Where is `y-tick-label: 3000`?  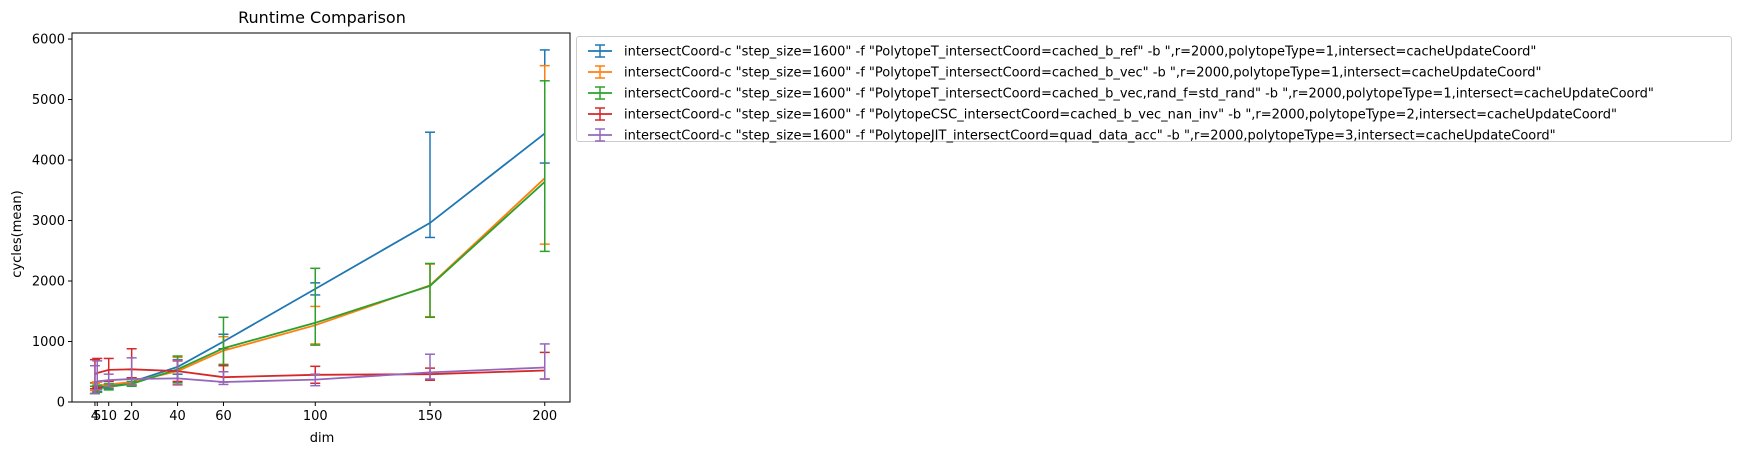
y-tick-label: 3000 is located at coordinates (48, 221).